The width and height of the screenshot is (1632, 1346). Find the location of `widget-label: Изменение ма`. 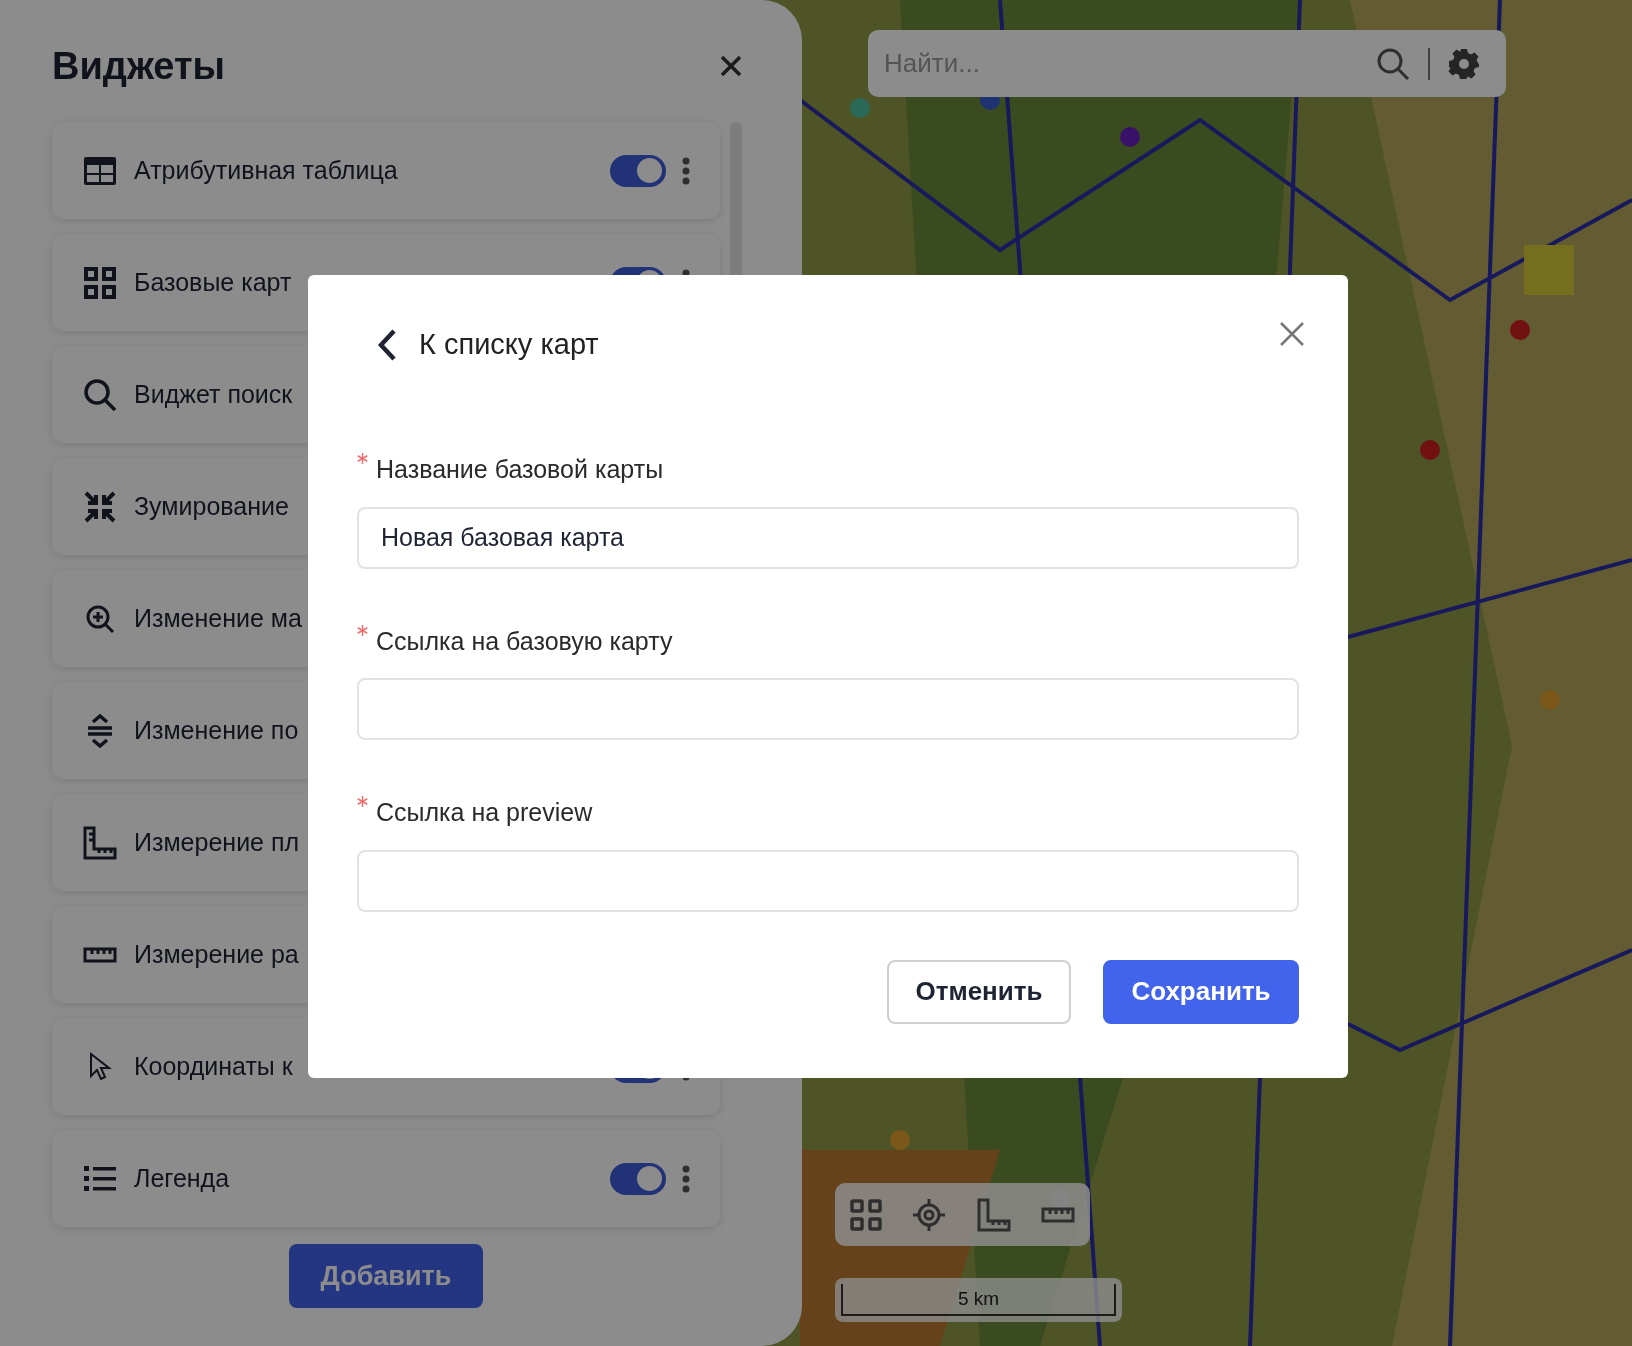

widget-label: Изменение ма is located at coordinates (218, 617).